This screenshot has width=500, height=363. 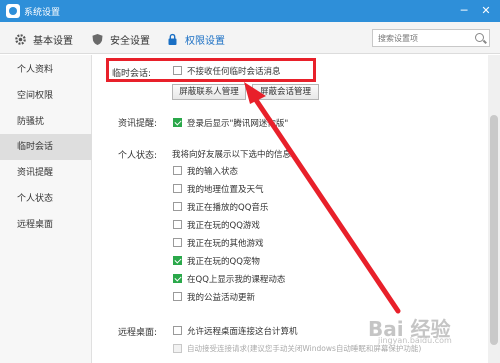 What do you see at coordinates (97, 39) in the screenshot?
I see `shield-icon` at bounding box center [97, 39].